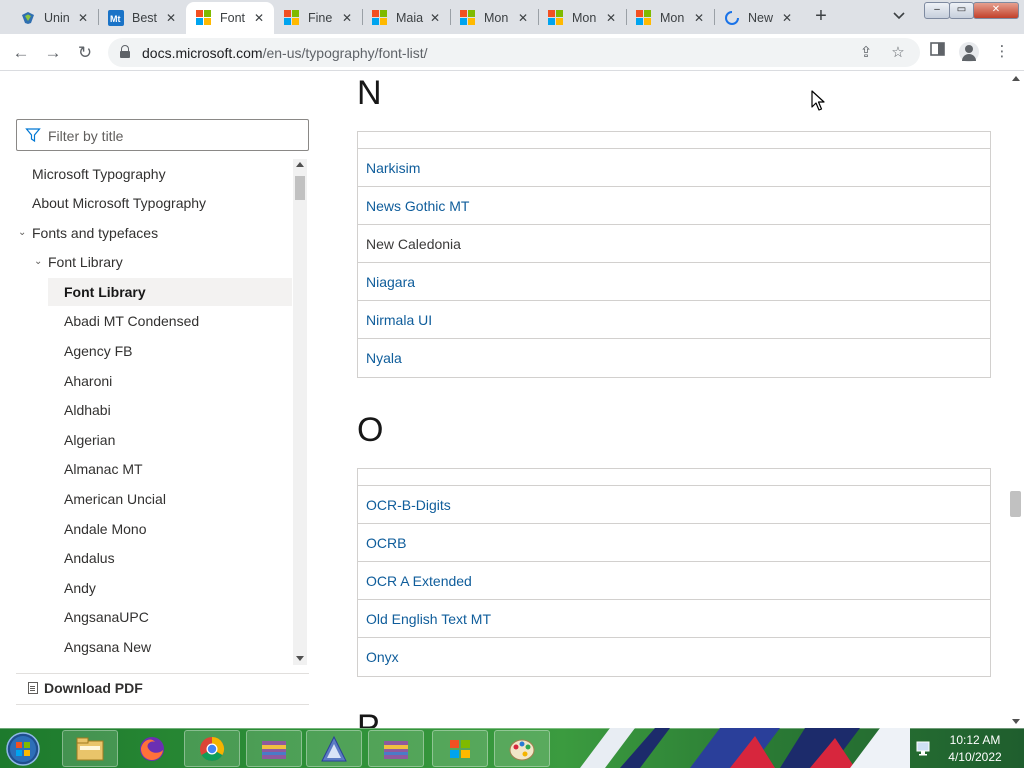  I want to click on new-tab-button: +, so click(821, 17).